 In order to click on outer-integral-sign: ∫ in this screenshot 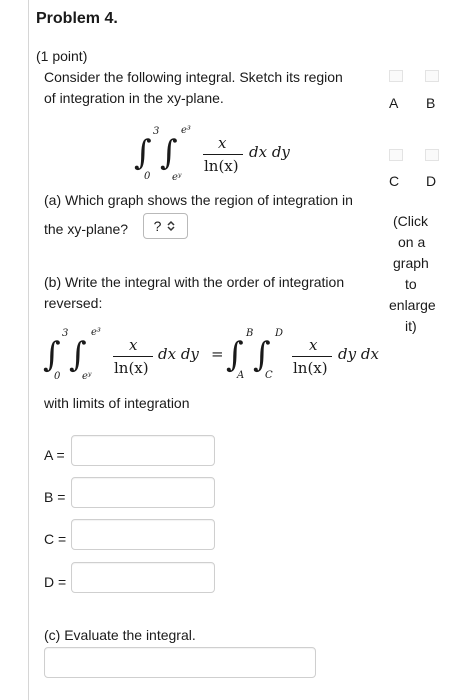, I will do `click(143, 153)`.